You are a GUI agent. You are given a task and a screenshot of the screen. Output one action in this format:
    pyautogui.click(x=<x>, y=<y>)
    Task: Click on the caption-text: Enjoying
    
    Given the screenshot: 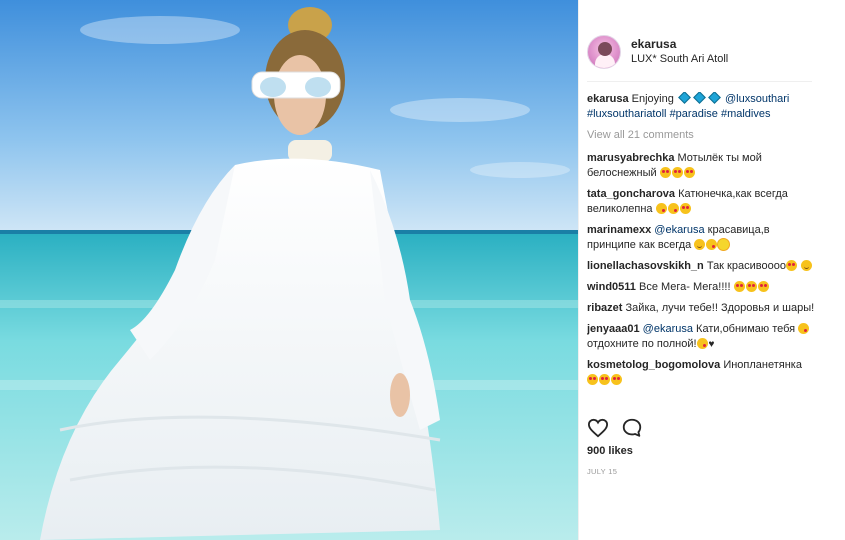 What is the action you would take?
    pyautogui.click(x=652, y=99)
    